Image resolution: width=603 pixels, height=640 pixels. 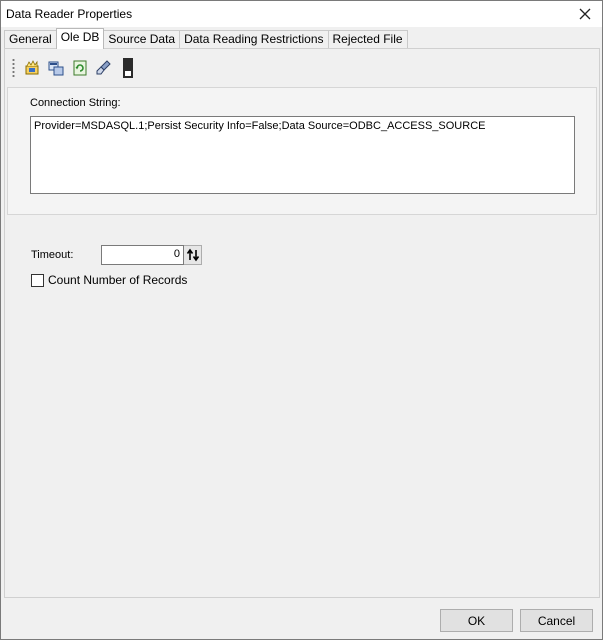 I want to click on clear-button, so click(x=104, y=68).